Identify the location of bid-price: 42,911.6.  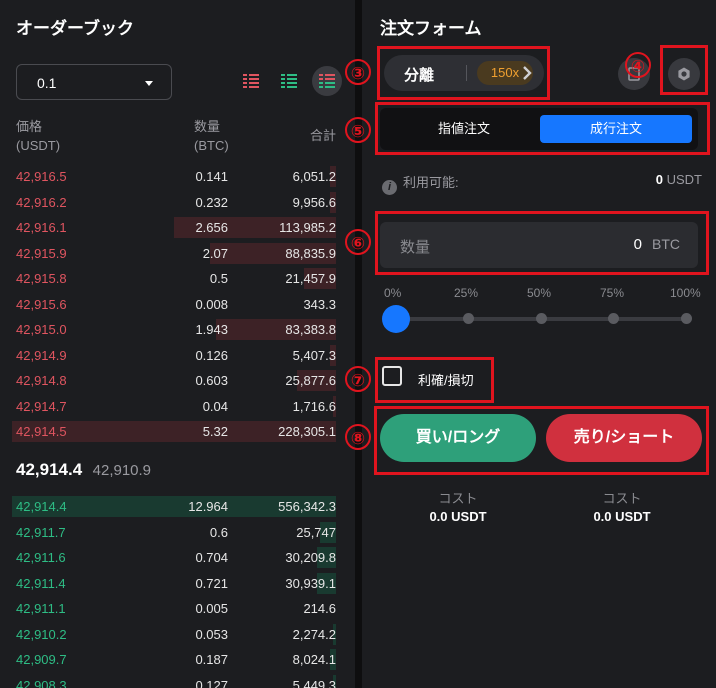
(41, 557).